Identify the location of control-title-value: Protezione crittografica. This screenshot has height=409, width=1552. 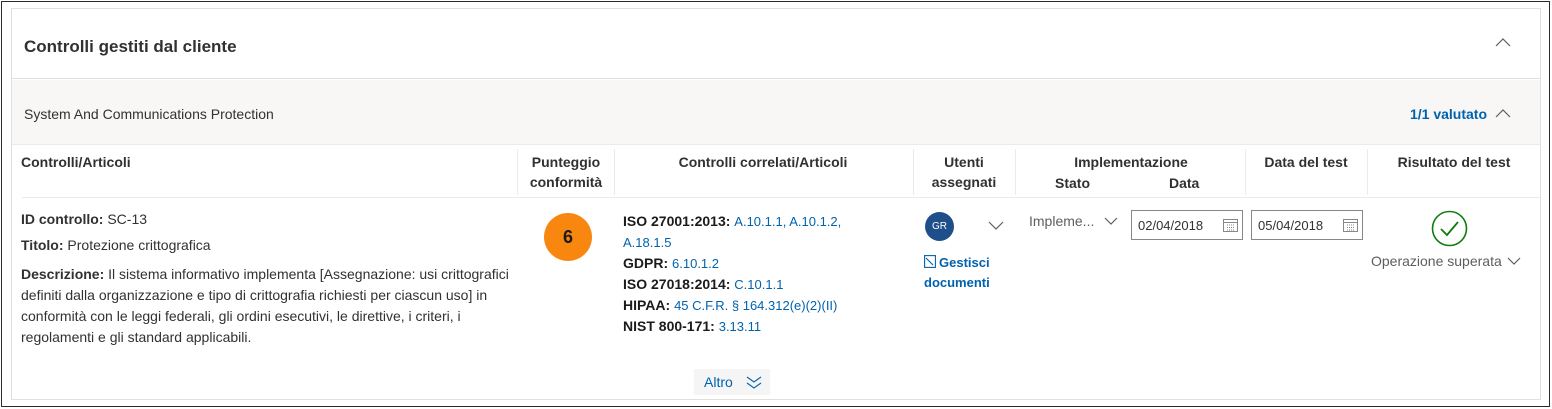
(139, 245).